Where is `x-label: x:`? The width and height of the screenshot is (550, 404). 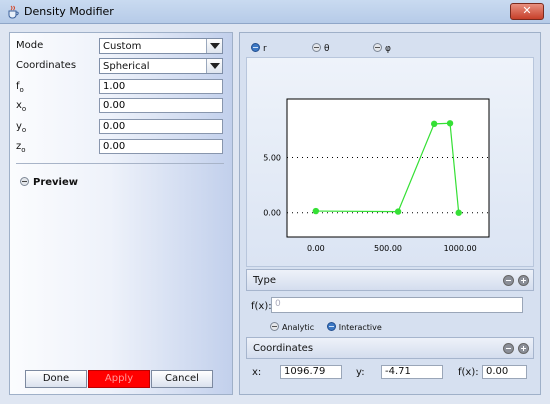 x-label: x: is located at coordinates (257, 372).